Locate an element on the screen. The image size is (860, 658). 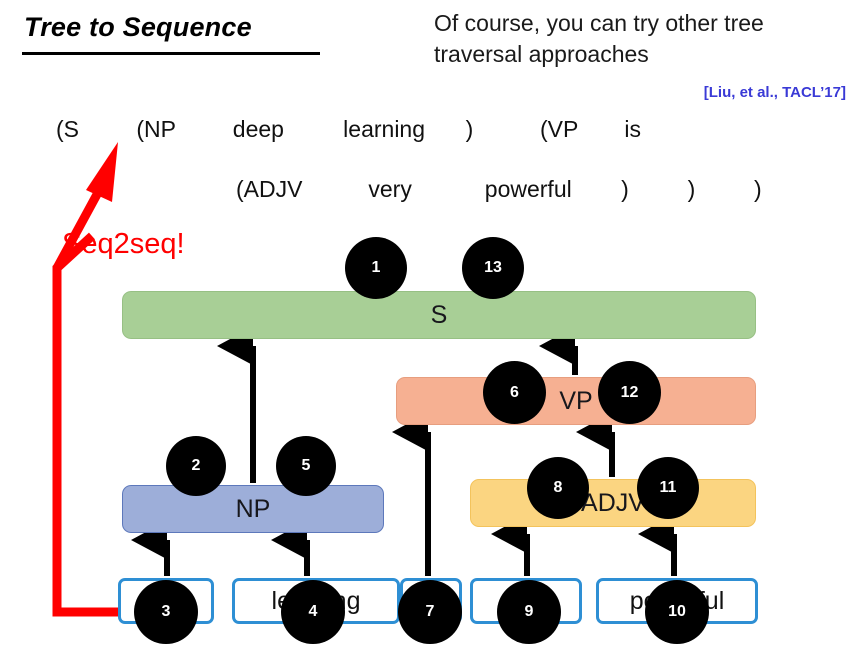
step-marker-6: 6 is located at coordinates (514, 392).